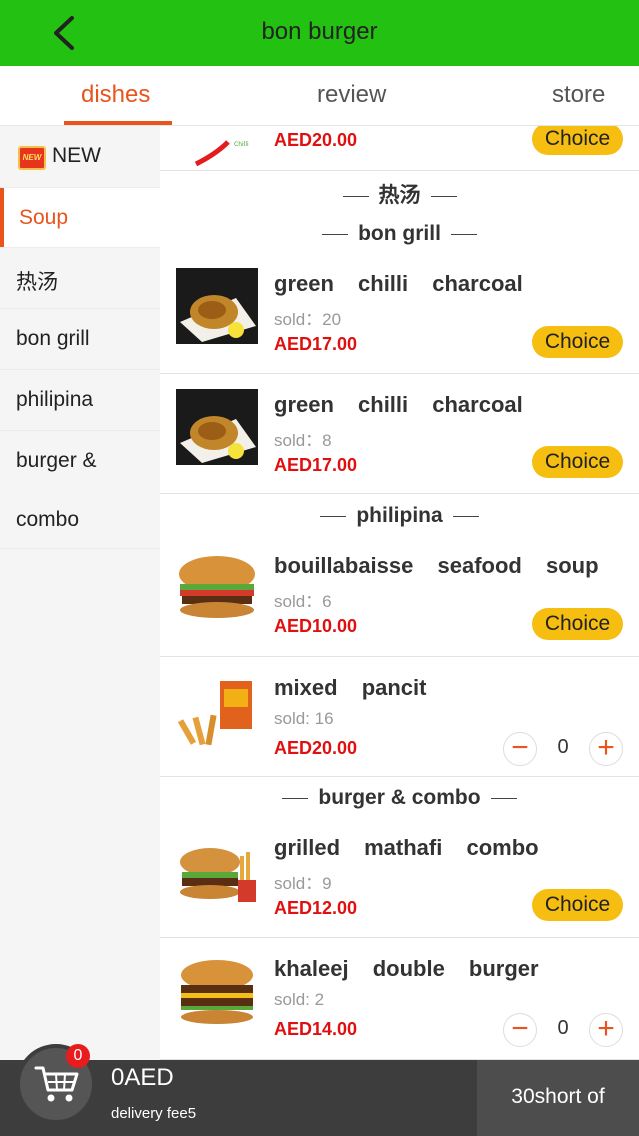 This screenshot has width=639, height=1136. Describe the element at coordinates (32, 158) in the screenshot. I see `new-badge-icon: NEW` at that location.